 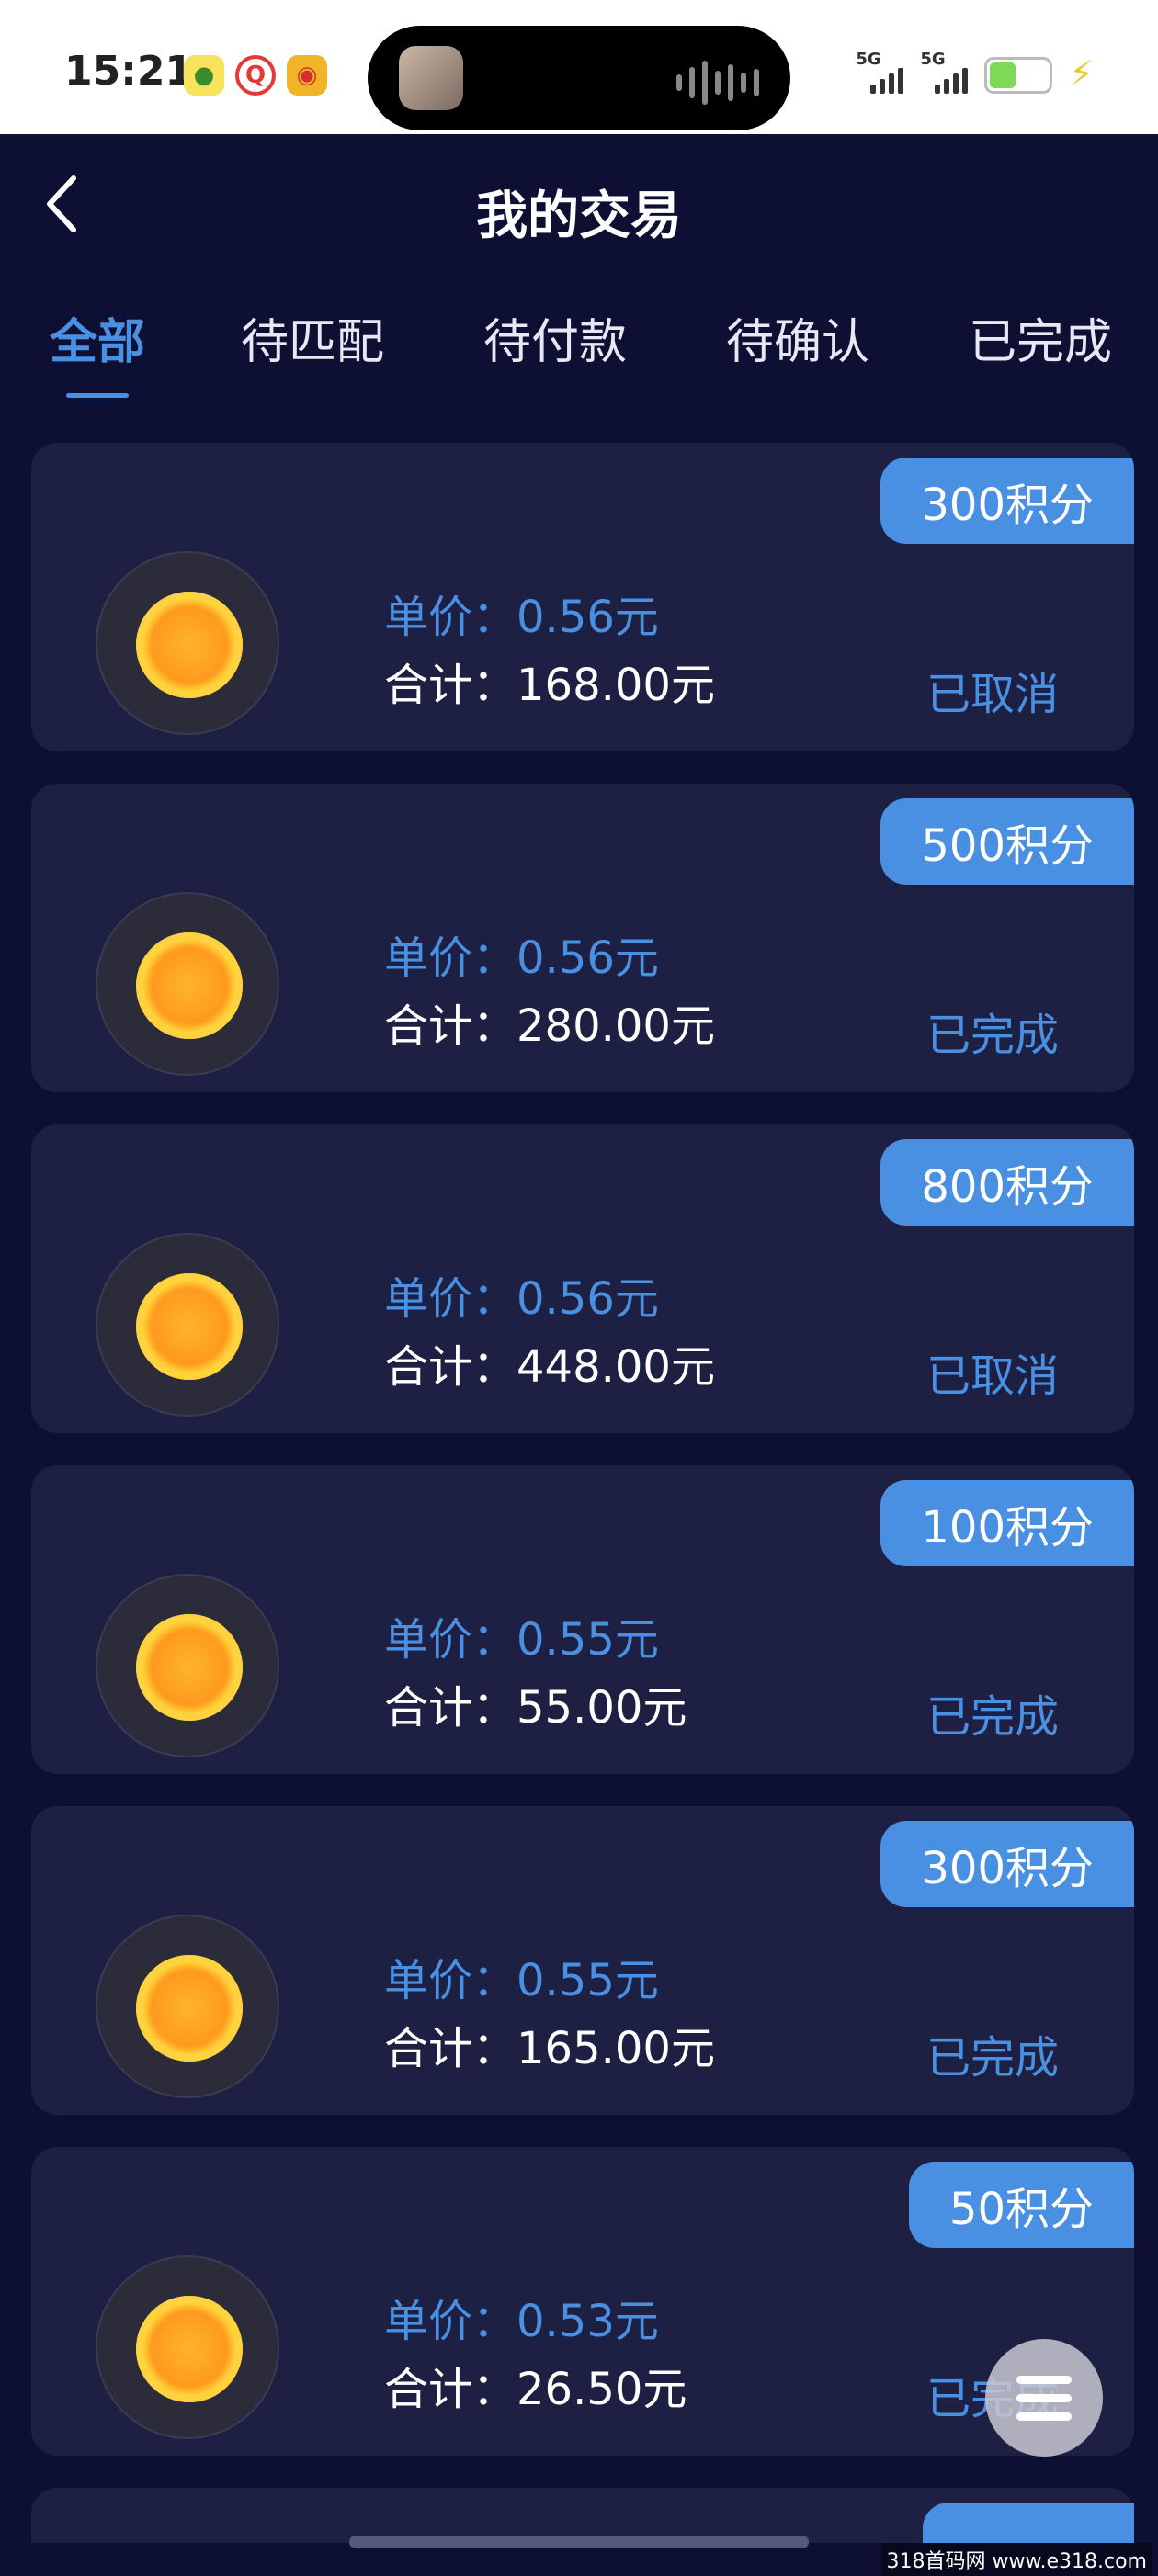 What do you see at coordinates (549, 1367) in the screenshot?
I see `total-amount: 合计：448.00元` at bounding box center [549, 1367].